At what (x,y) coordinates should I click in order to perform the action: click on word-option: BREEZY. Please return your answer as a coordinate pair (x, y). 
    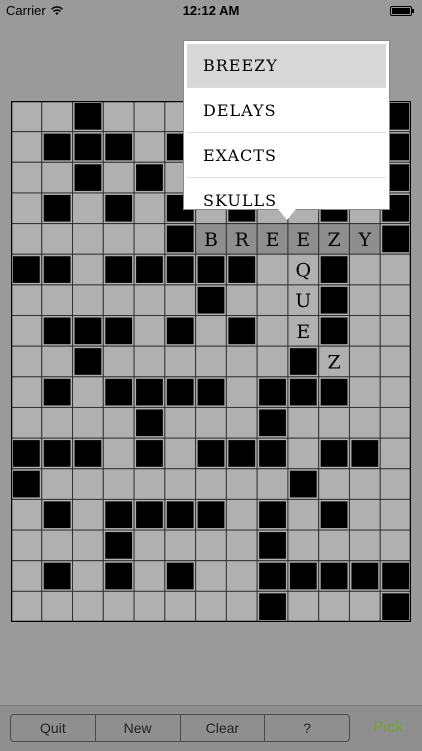
    Looking at the image, I should click on (286, 66).